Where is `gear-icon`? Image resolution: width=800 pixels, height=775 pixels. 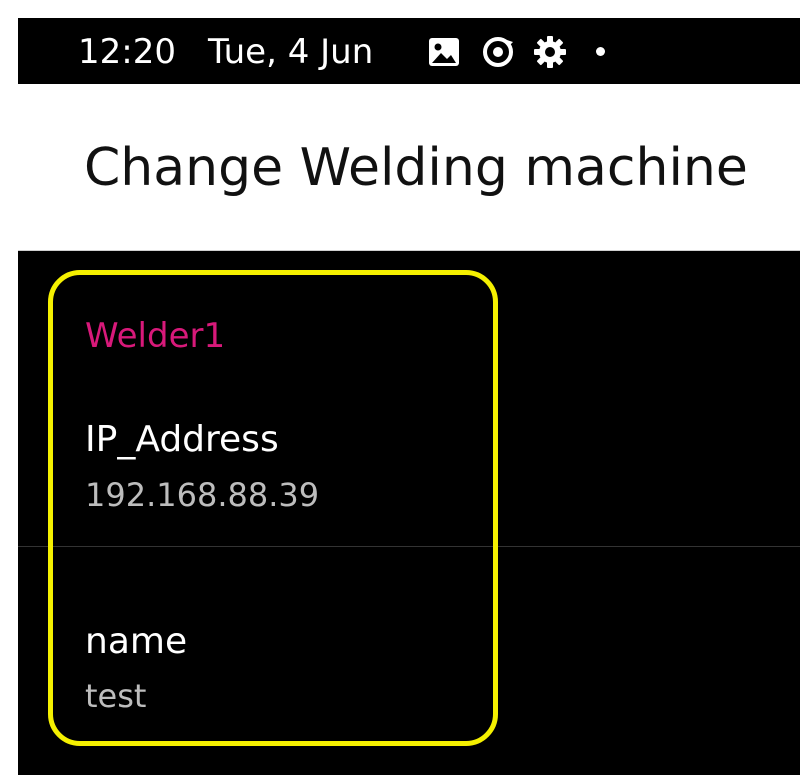 gear-icon is located at coordinates (550, 52).